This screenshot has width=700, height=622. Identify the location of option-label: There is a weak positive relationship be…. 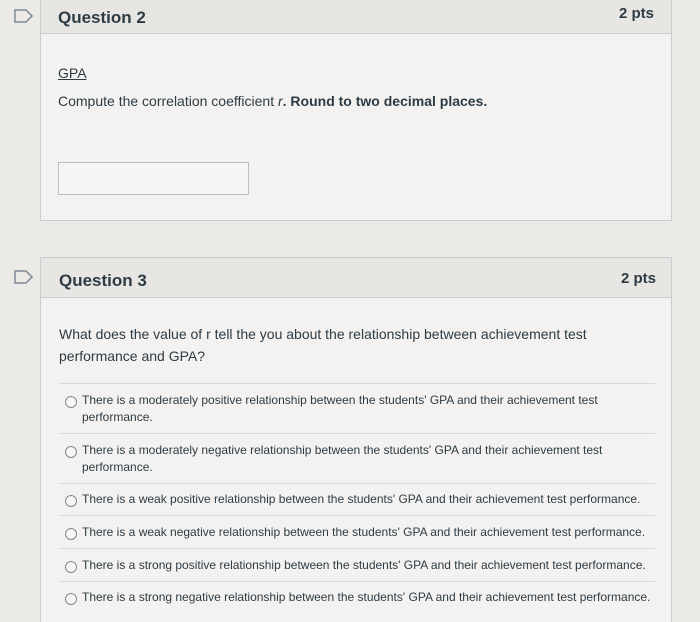
(361, 499).